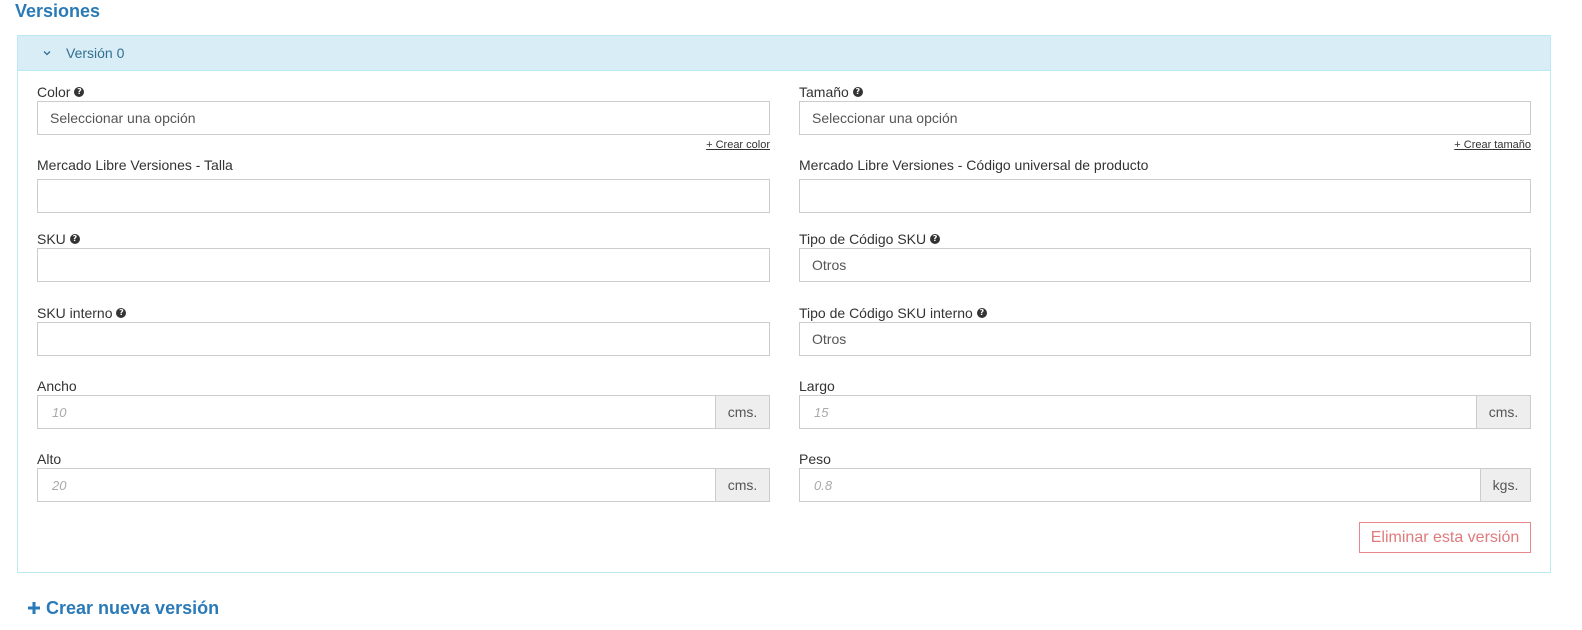 This screenshot has height=630, width=1582. Describe the element at coordinates (1492, 145) in the screenshot. I see `create-size-link: + Crear tamaño` at that location.